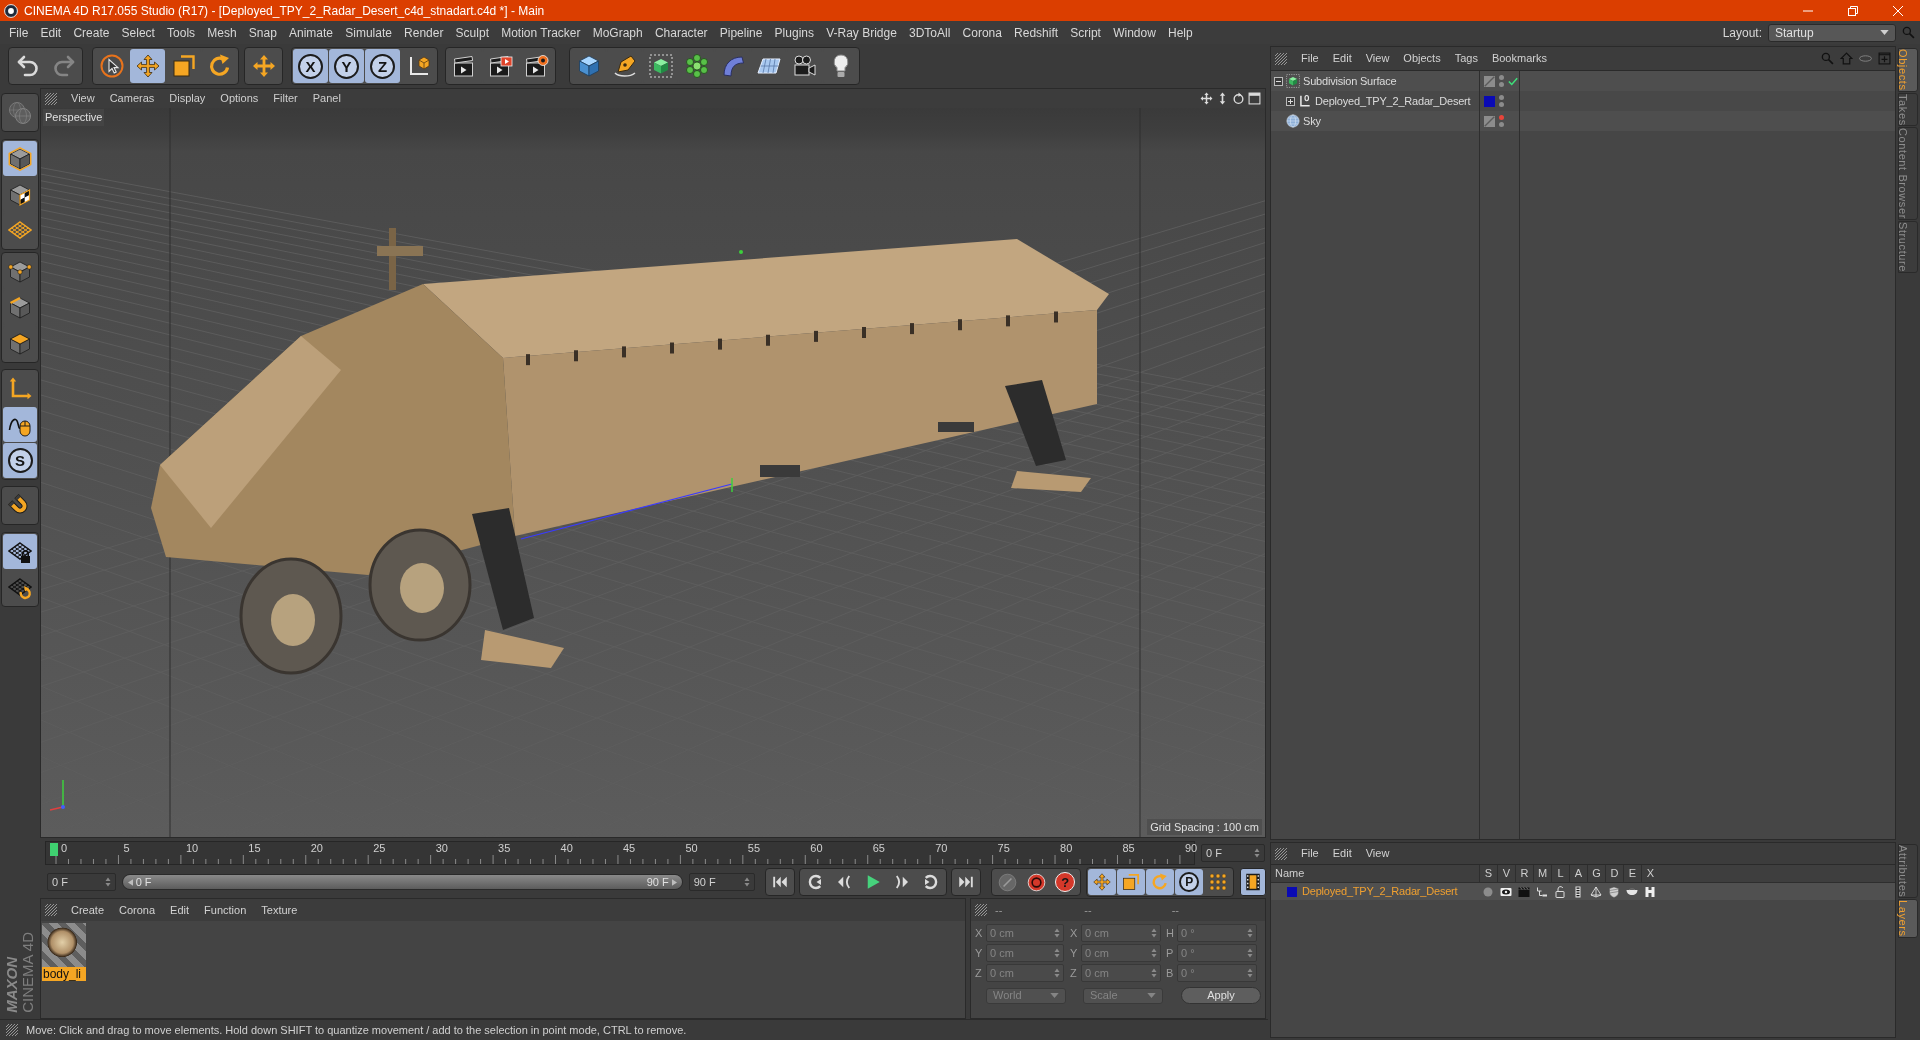 Image resolution: width=1920 pixels, height=1040 pixels. Describe the element at coordinates (1422, 58) in the screenshot. I see `object-menu-item: Objects` at that location.